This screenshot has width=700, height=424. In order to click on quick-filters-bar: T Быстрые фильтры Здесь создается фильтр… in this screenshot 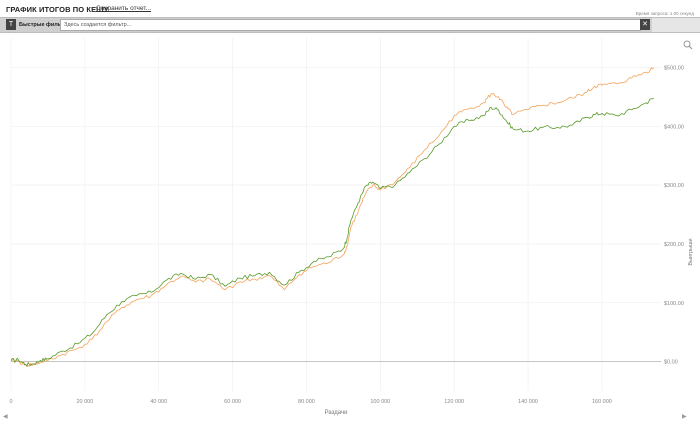, I will do `click(350, 25)`.